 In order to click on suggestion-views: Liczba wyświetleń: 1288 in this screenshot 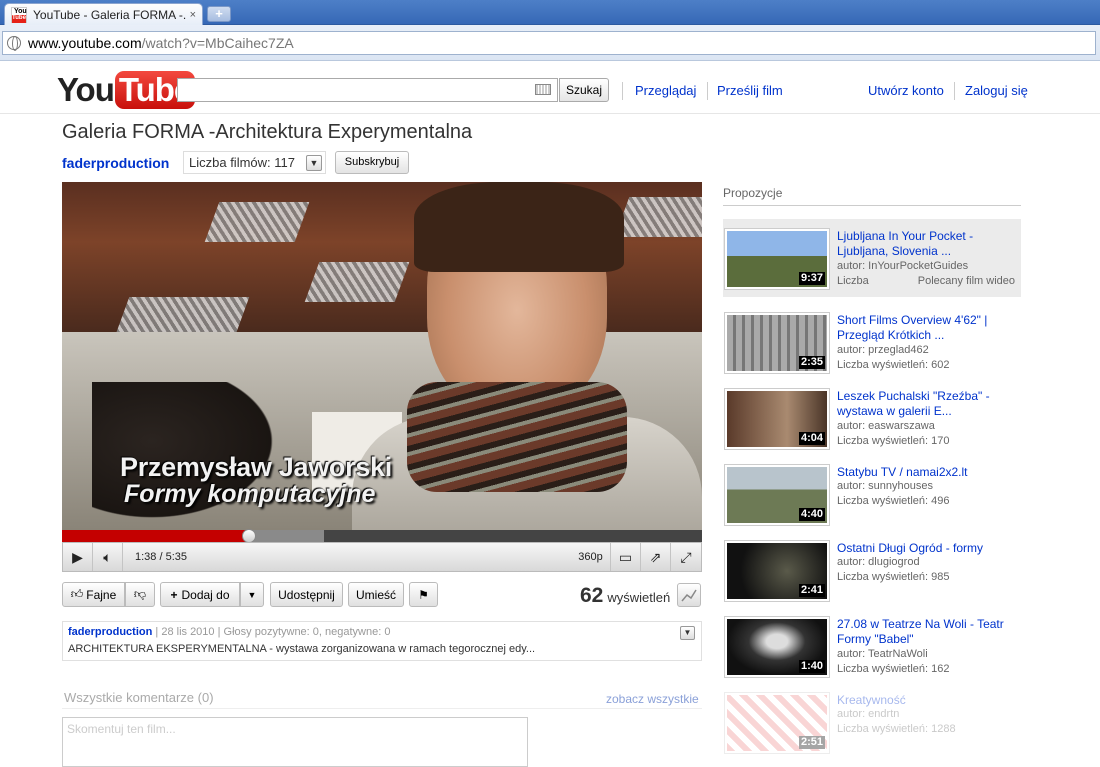, I will do `click(896, 729)`.